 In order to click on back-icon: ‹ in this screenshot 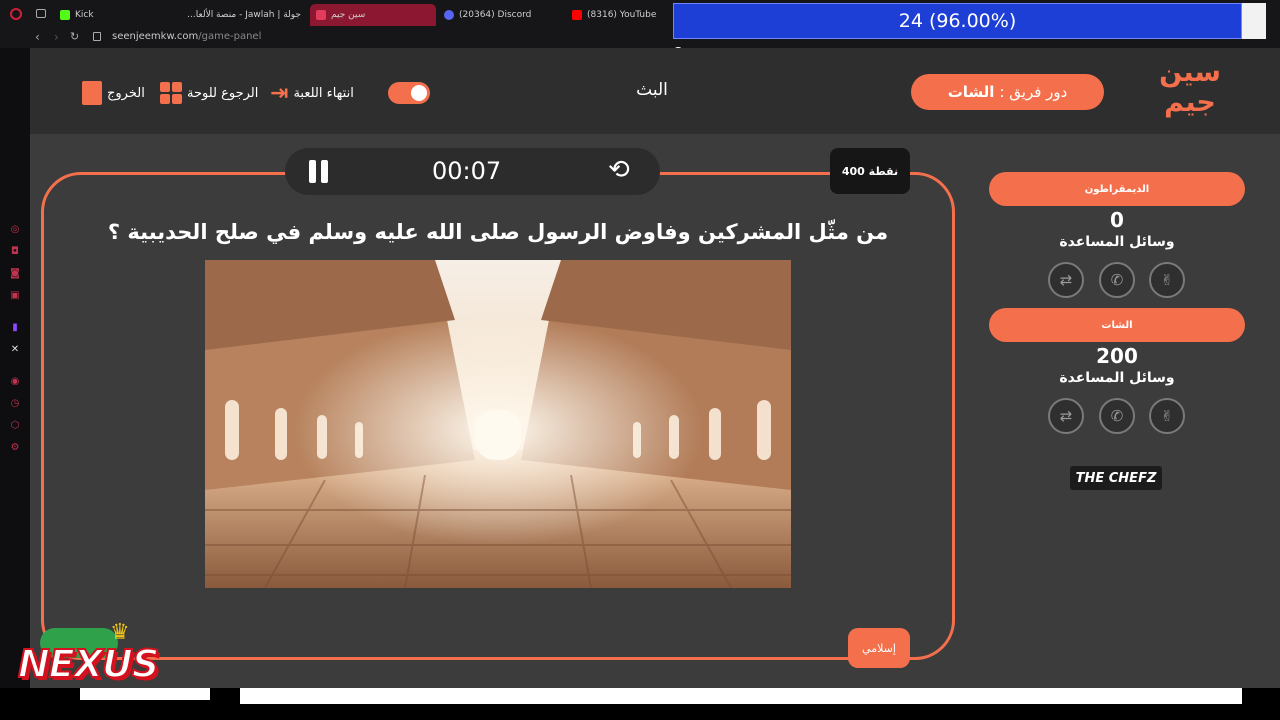, I will do `click(37, 37)`.